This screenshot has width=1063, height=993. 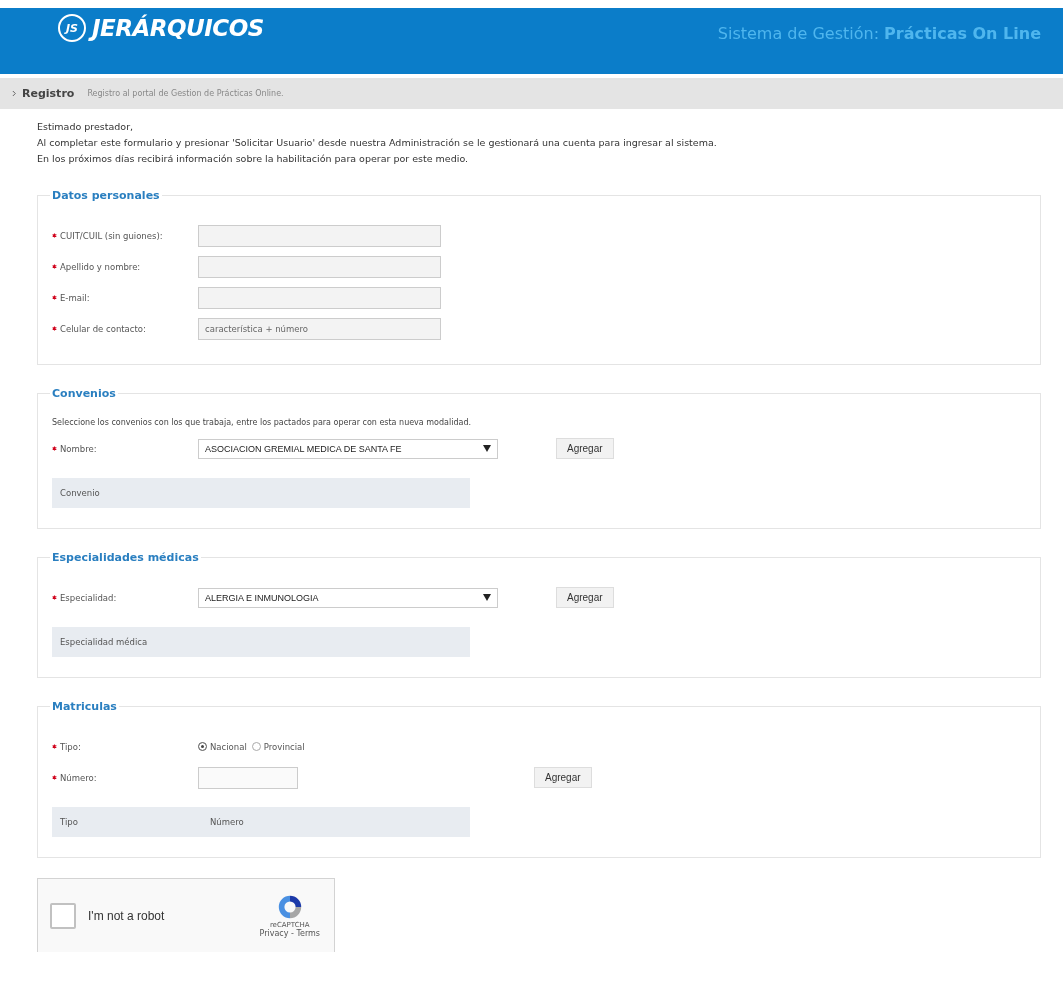 I want to click on field-label: E-mail:, so click(x=75, y=297).